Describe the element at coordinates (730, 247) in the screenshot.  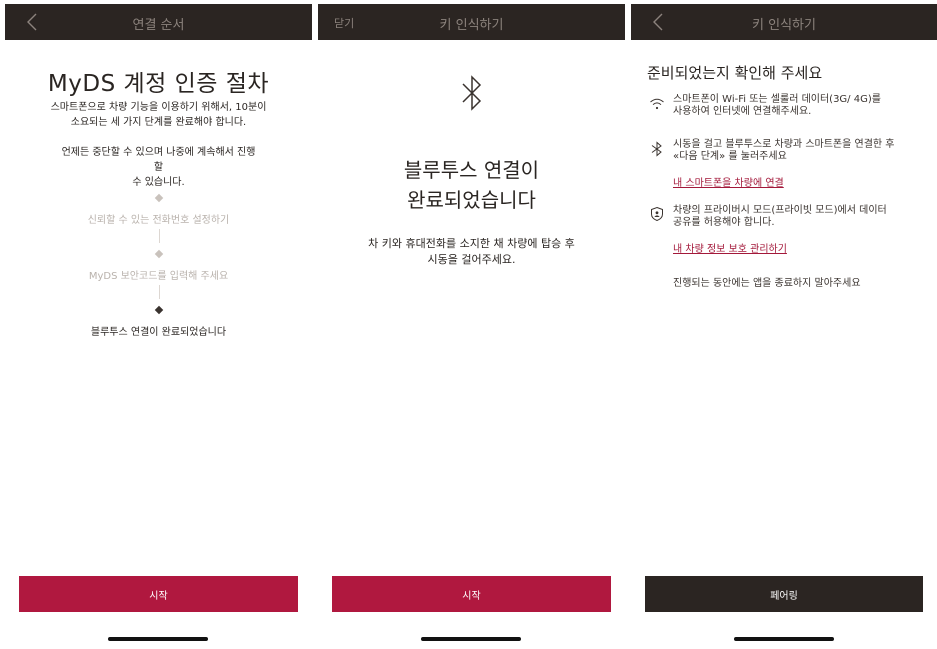
I see `privacy-settings-link: 내 차량 정보 보호 관리하기` at that location.